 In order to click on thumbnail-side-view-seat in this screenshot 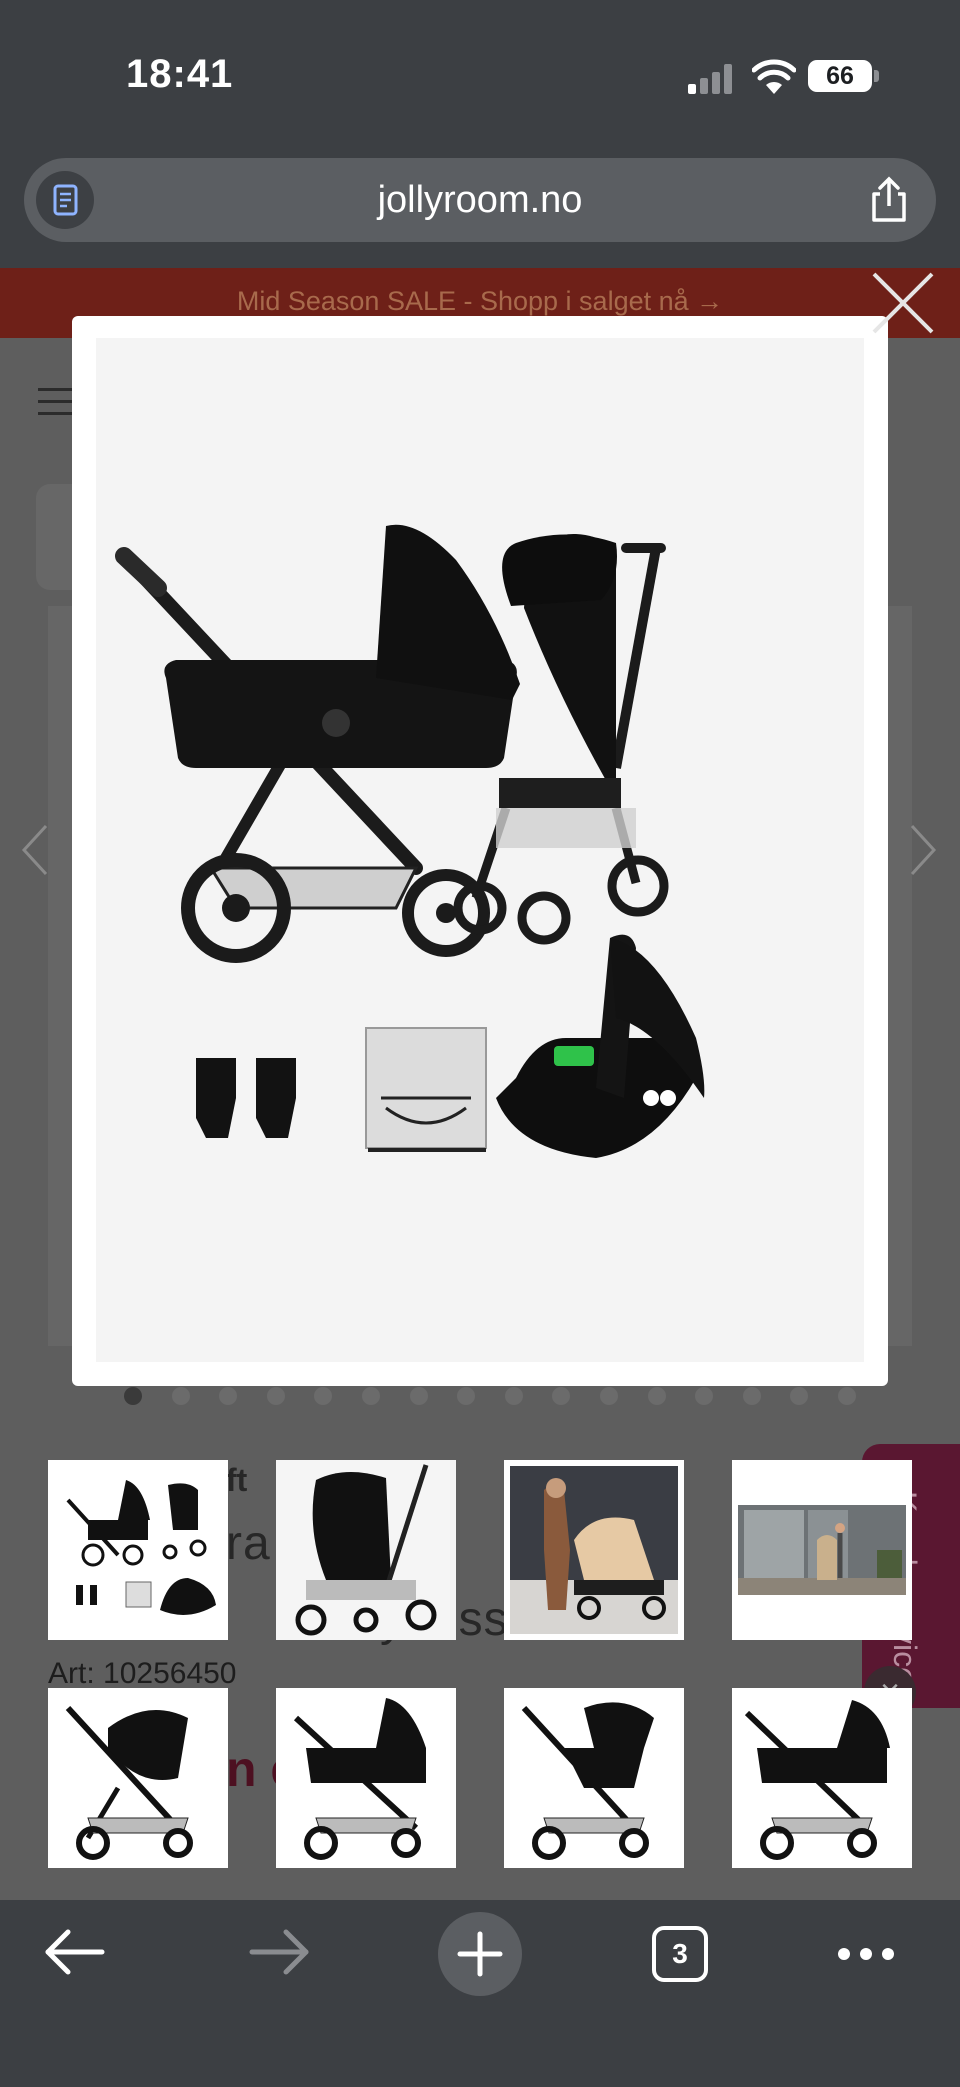, I will do `click(138, 1778)`.